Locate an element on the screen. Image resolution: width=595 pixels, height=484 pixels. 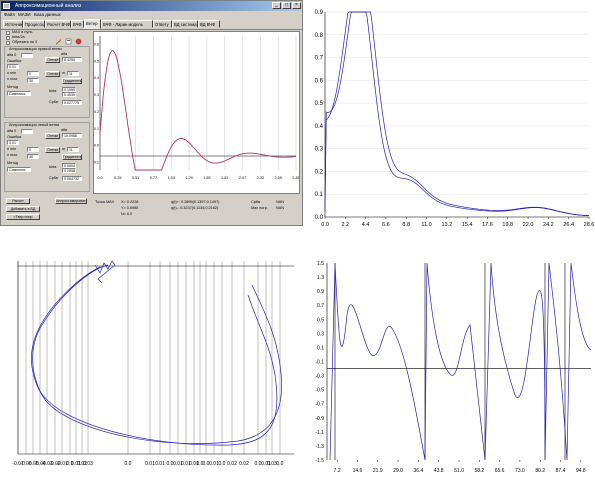
br-x-tick-label: 65.6 is located at coordinates (500, 471).